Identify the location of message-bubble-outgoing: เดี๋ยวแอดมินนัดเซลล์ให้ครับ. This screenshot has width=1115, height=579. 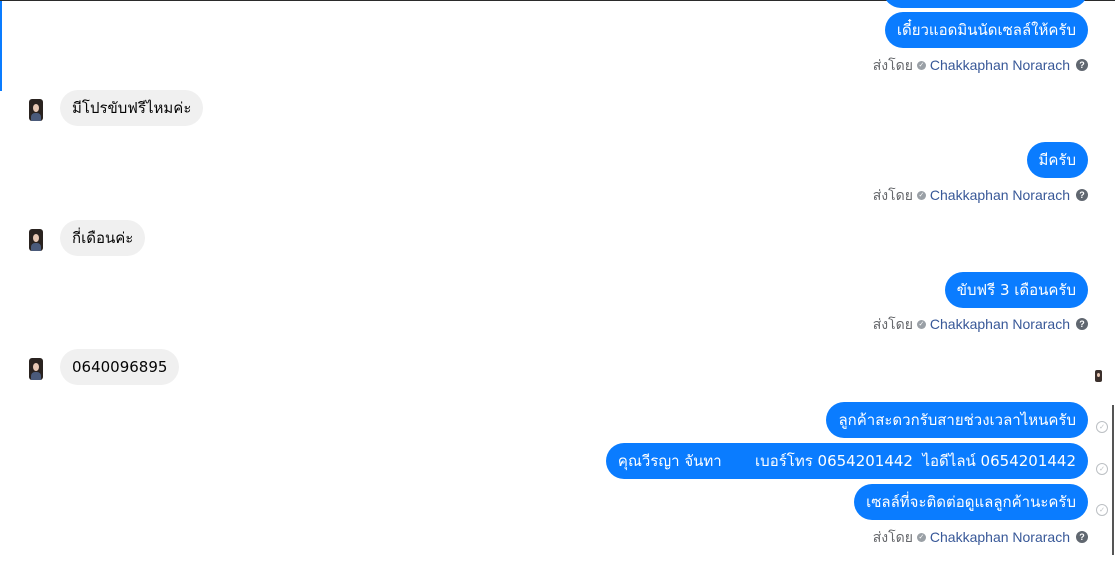
(986, 30).